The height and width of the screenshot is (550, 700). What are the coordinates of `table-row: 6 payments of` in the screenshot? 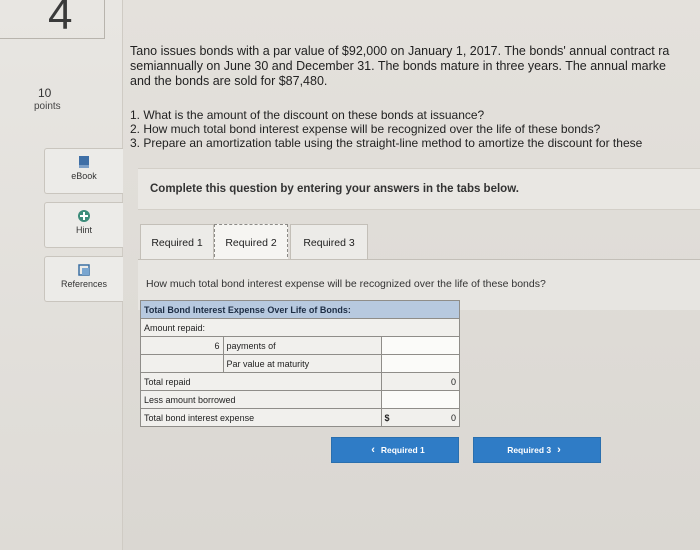 It's located at (300, 345).